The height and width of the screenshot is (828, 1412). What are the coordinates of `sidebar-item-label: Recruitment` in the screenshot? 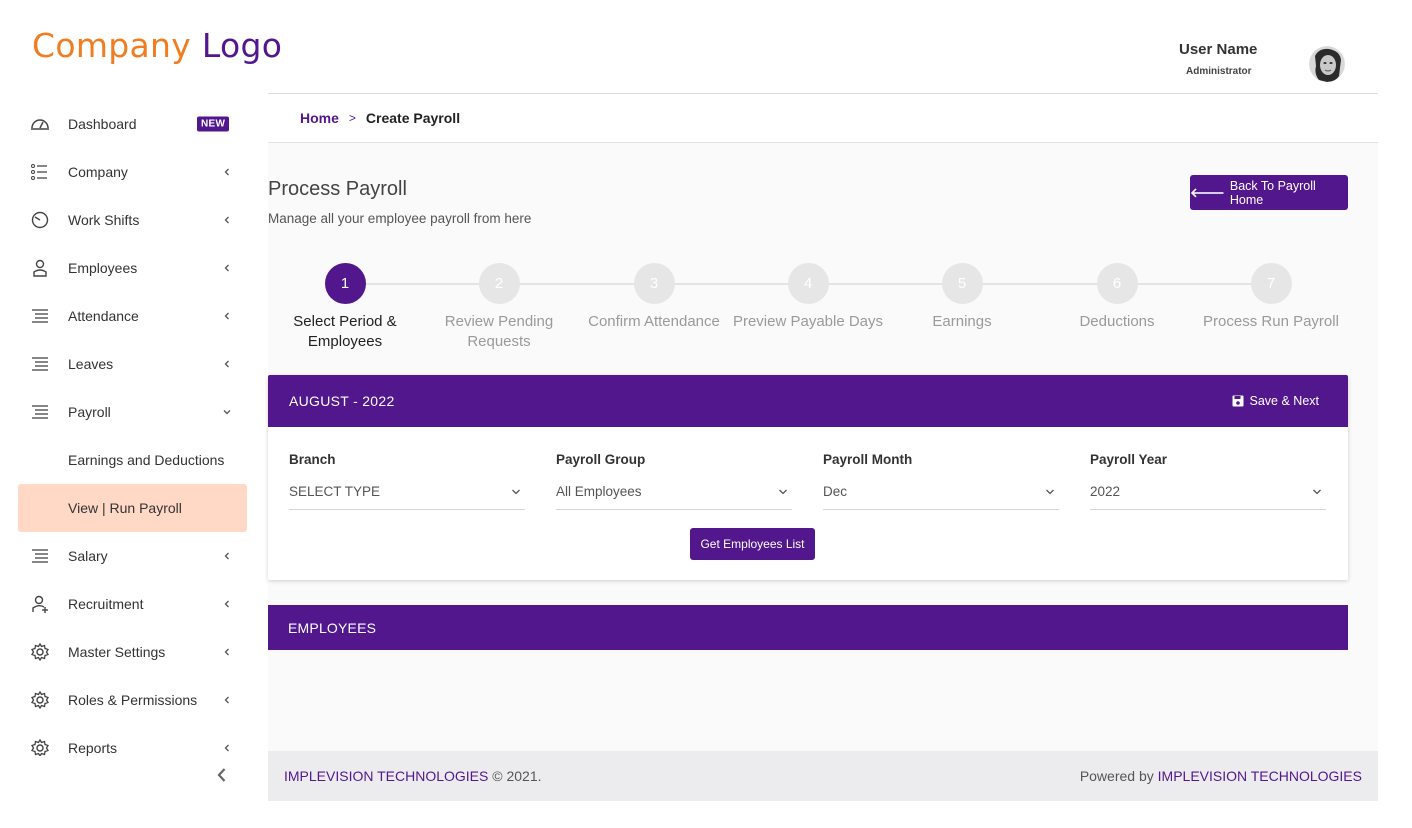 It's located at (106, 604).